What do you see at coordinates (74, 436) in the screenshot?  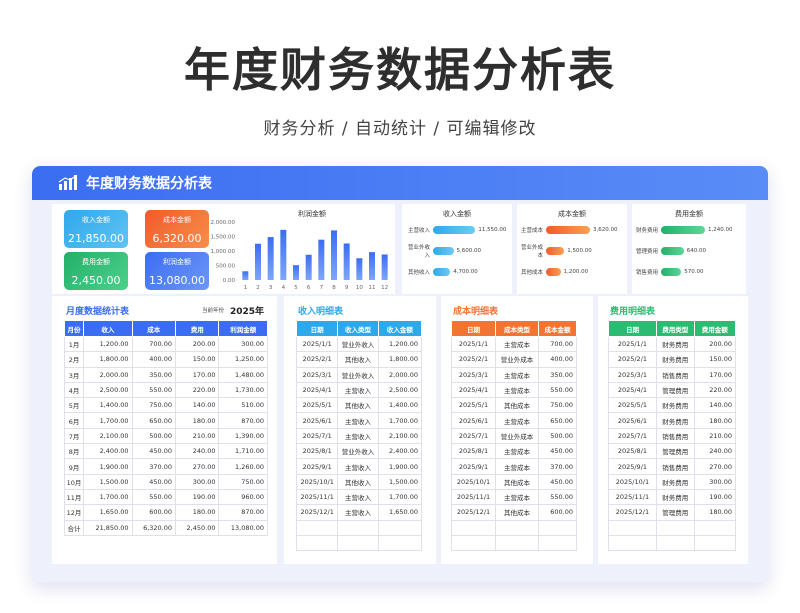 I see `table-cell: 7月` at bounding box center [74, 436].